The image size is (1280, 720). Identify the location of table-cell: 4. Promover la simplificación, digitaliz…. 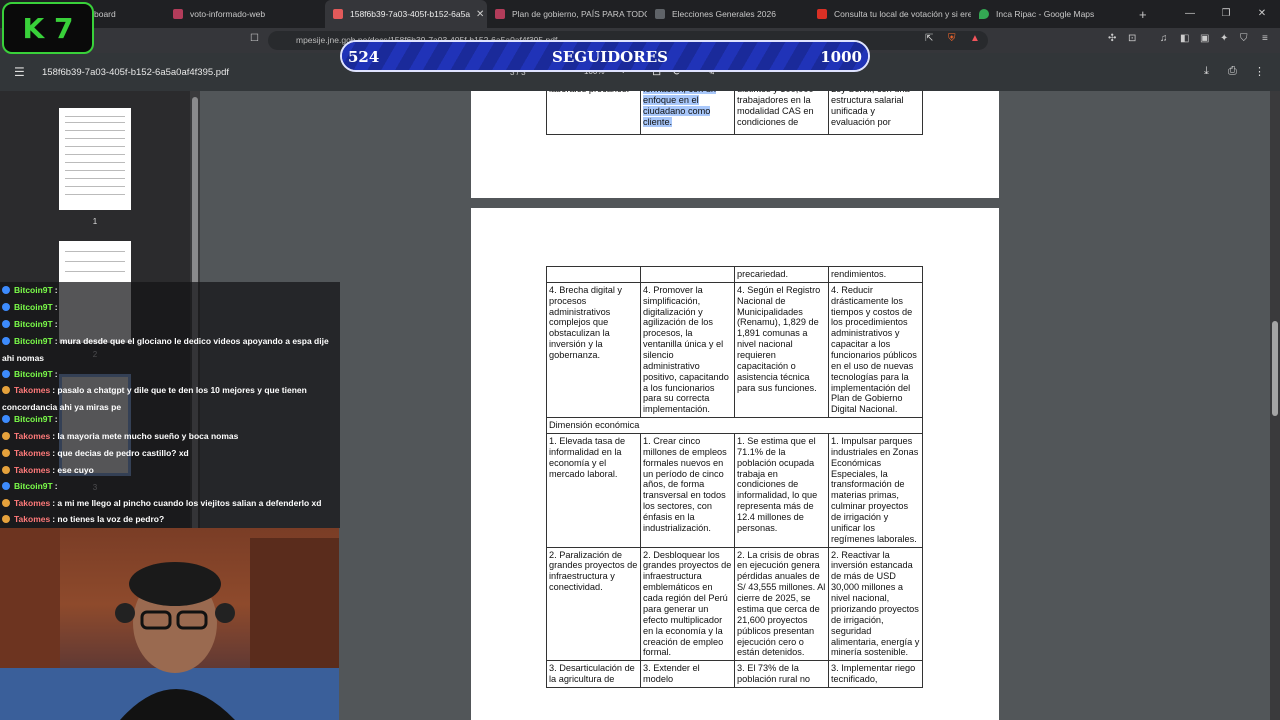
(687, 350).